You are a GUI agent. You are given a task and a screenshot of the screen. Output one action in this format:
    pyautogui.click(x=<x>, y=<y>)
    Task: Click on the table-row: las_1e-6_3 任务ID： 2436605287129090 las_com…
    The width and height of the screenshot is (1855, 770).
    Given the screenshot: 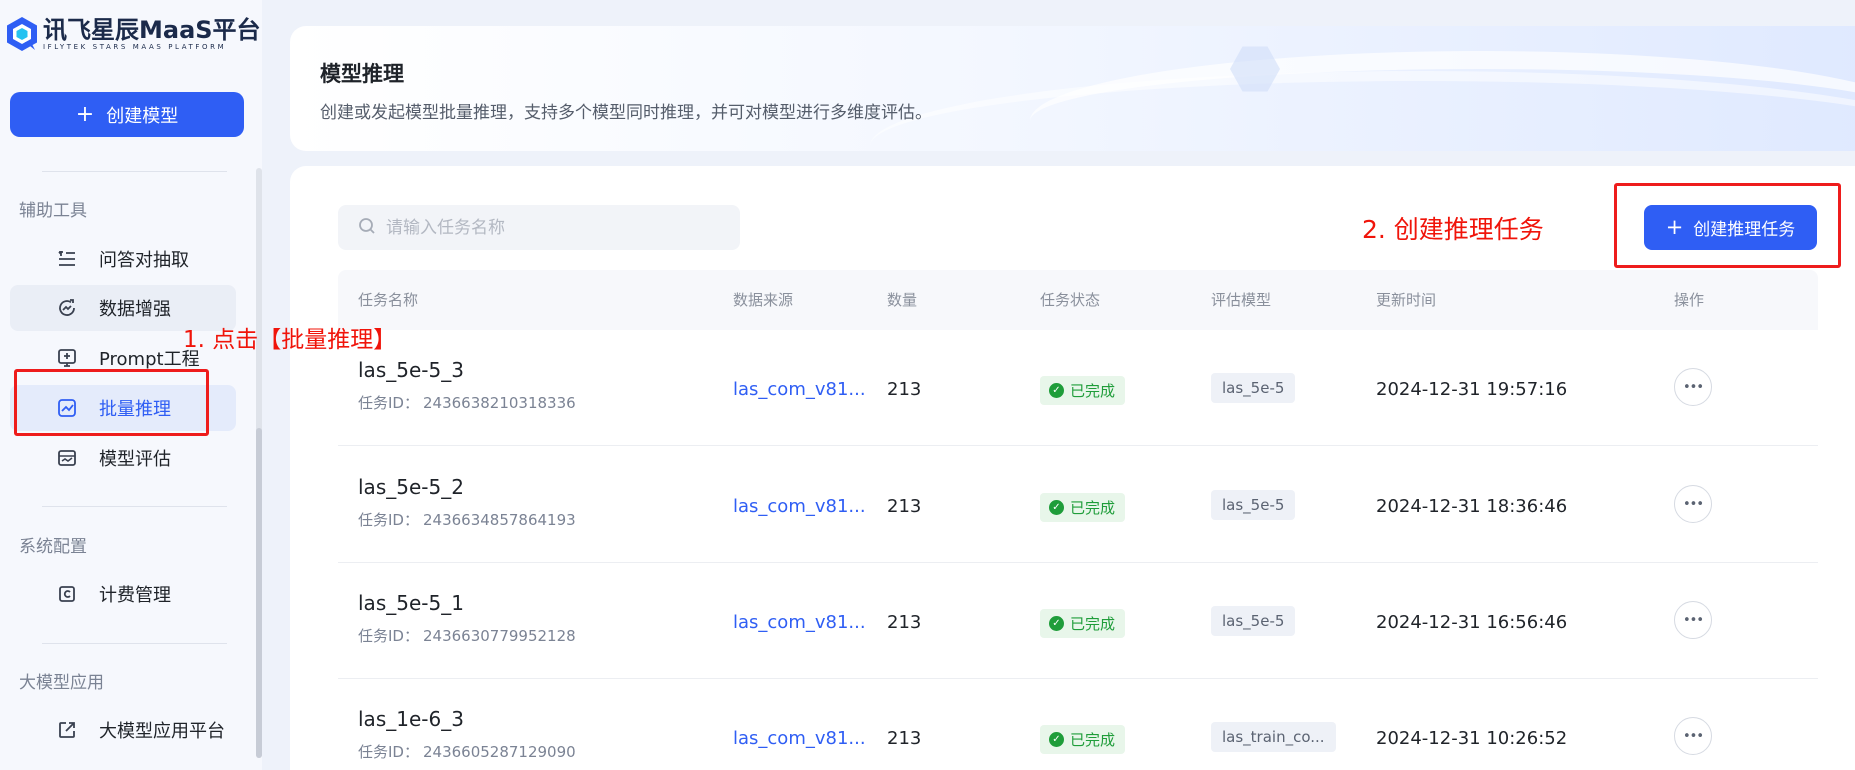 What is the action you would take?
    pyautogui.click(x=1078, y=724)
    